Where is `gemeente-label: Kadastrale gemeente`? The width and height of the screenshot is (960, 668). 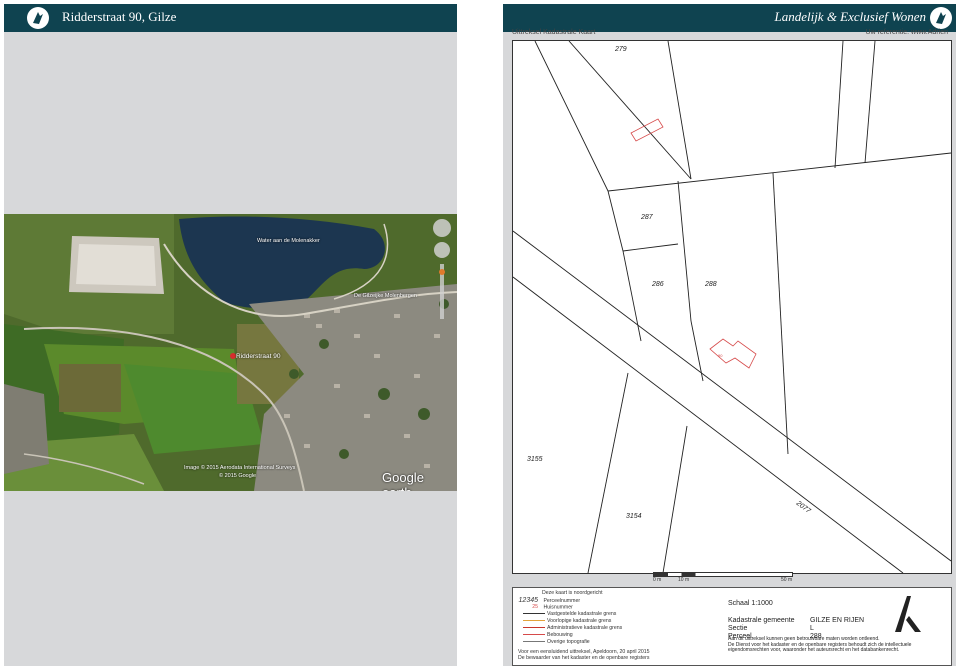 gemeente-label: Kadastrale gemeente is located at coordinates (761, 620).